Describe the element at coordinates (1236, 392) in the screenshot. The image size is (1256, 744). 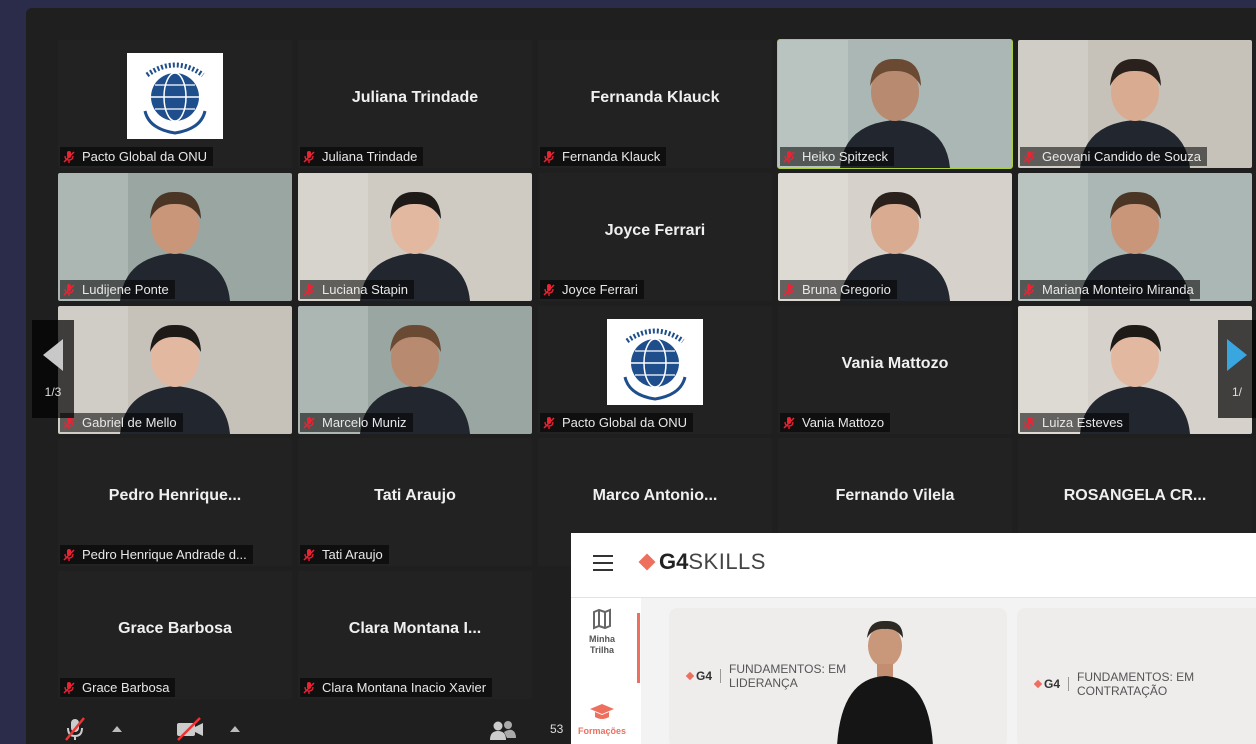
I see `page-indicator-right: 1/` at that location.